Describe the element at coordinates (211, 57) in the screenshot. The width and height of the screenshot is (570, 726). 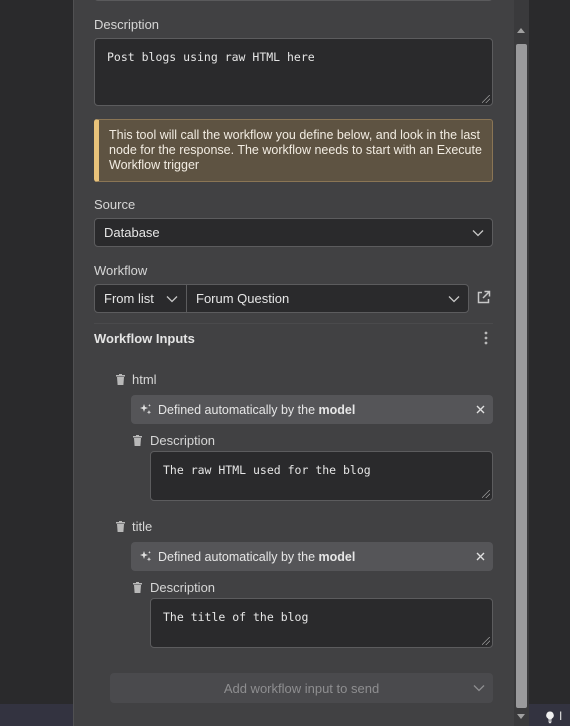
I see `description-value: Post blogs using raw HTML here` at that location.